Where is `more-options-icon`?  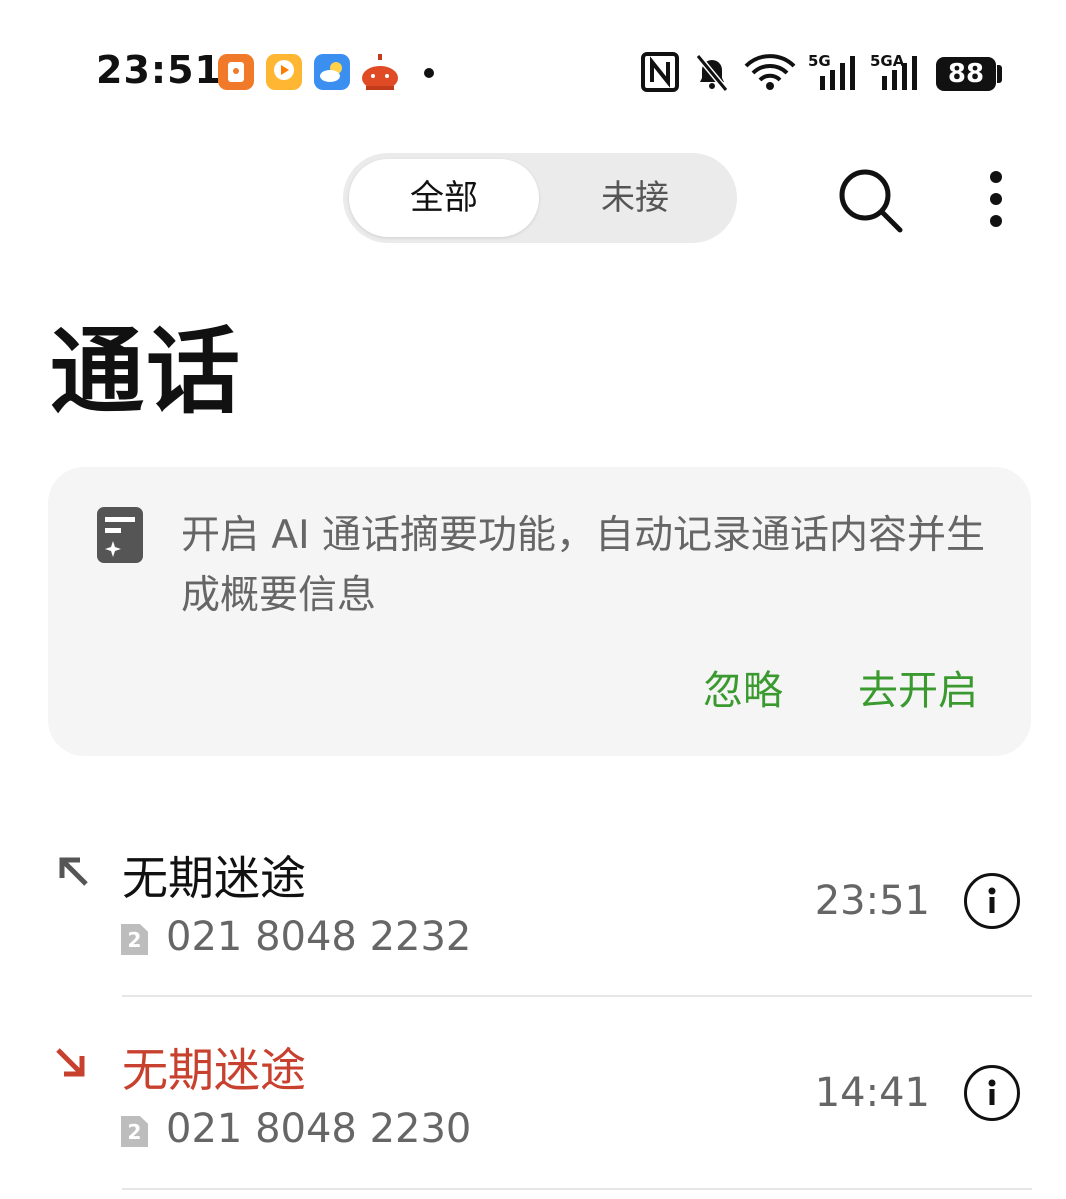
more-options-icon is located at coordinates (996, 201).